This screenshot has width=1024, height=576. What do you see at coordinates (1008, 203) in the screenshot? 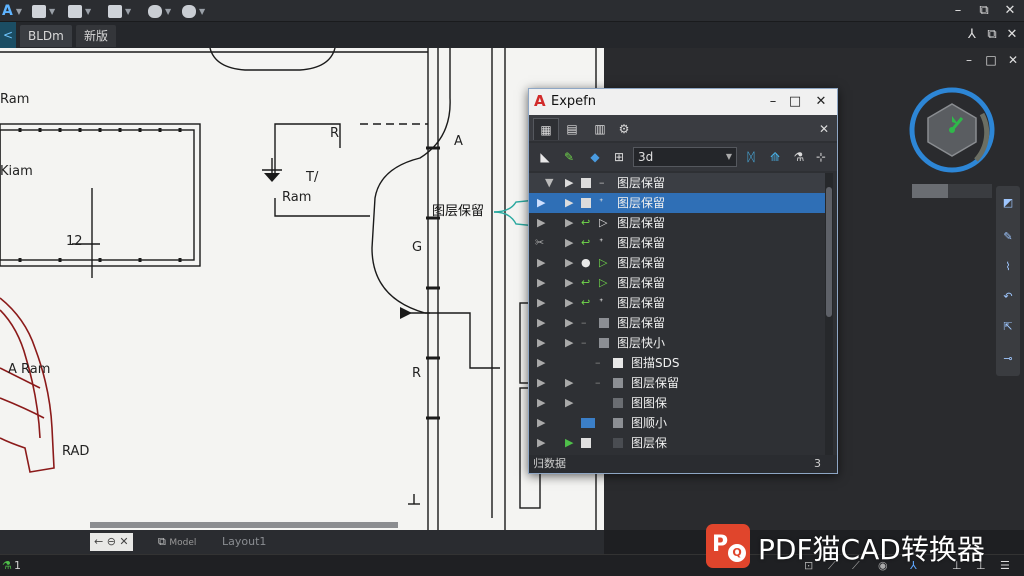
I see `full-navigation-wheel-icon: ◩` at bounding box center [1008, 203].